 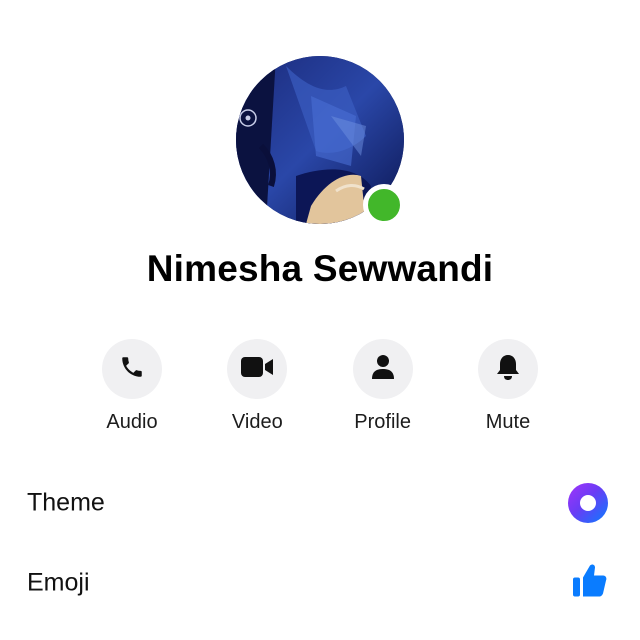 I want to click on profile-button: Profile, so click(x=383, y=386).